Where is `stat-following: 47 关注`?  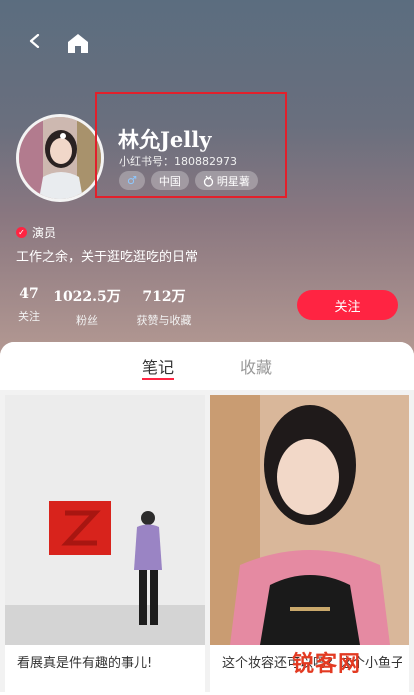 stat-following: 47 关注 is located at coordinates (29, 305).